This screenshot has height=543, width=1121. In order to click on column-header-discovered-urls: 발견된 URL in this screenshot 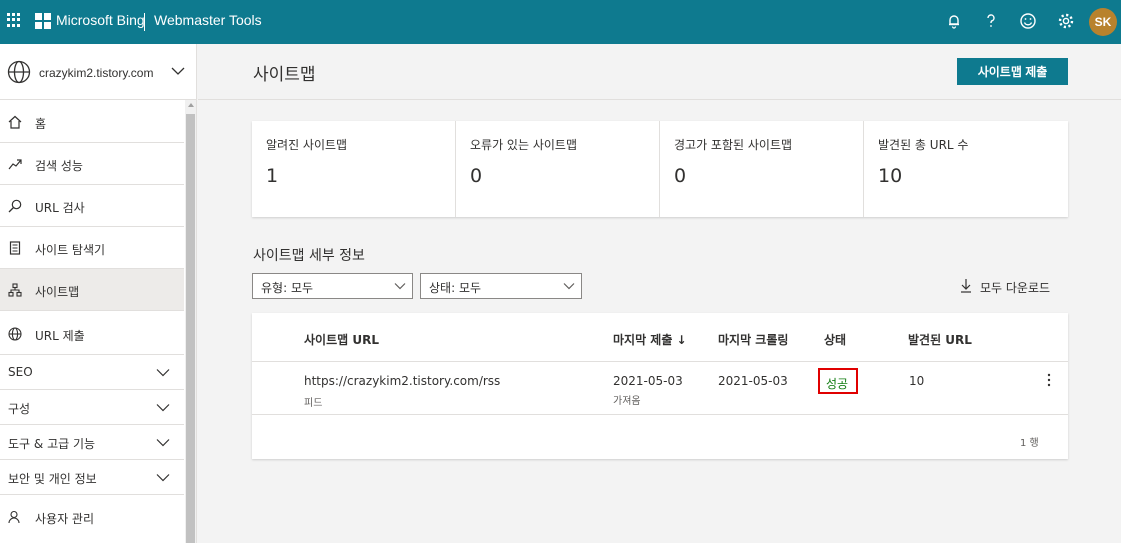, I will do `click(940, 339)`.